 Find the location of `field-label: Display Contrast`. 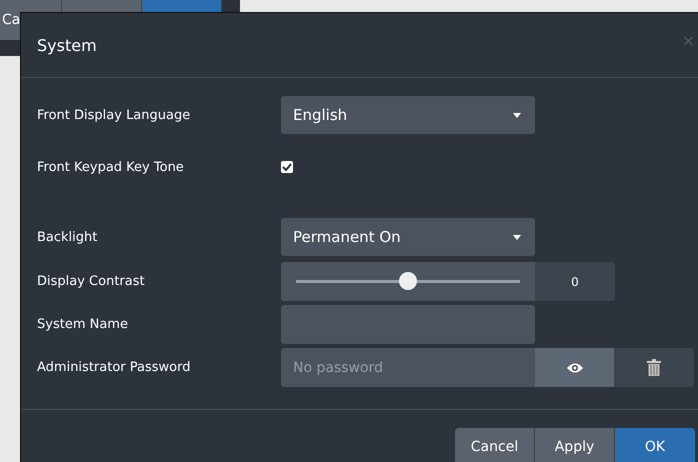

field-label: Display Contrast is located at coordinates (91, 281).